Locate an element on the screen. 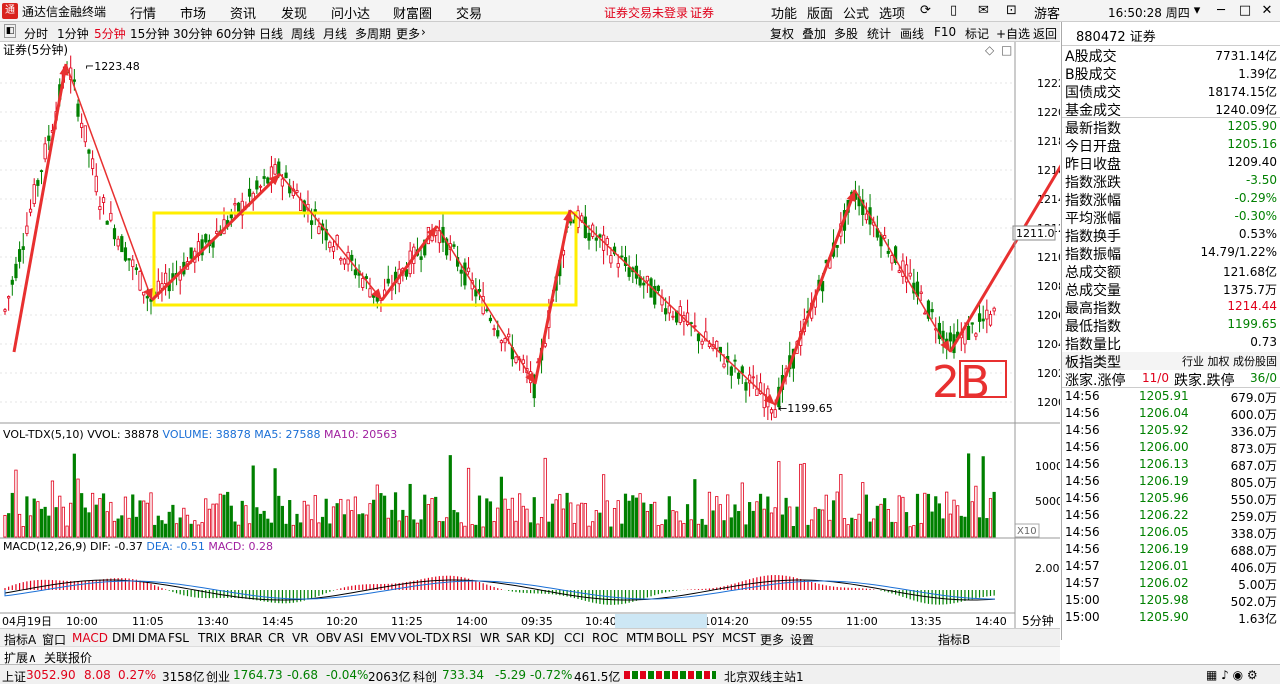 The width and height of the screenshot is (1280, 685). server-label: 北京双线主站1 is located at coordinates (764, 676).